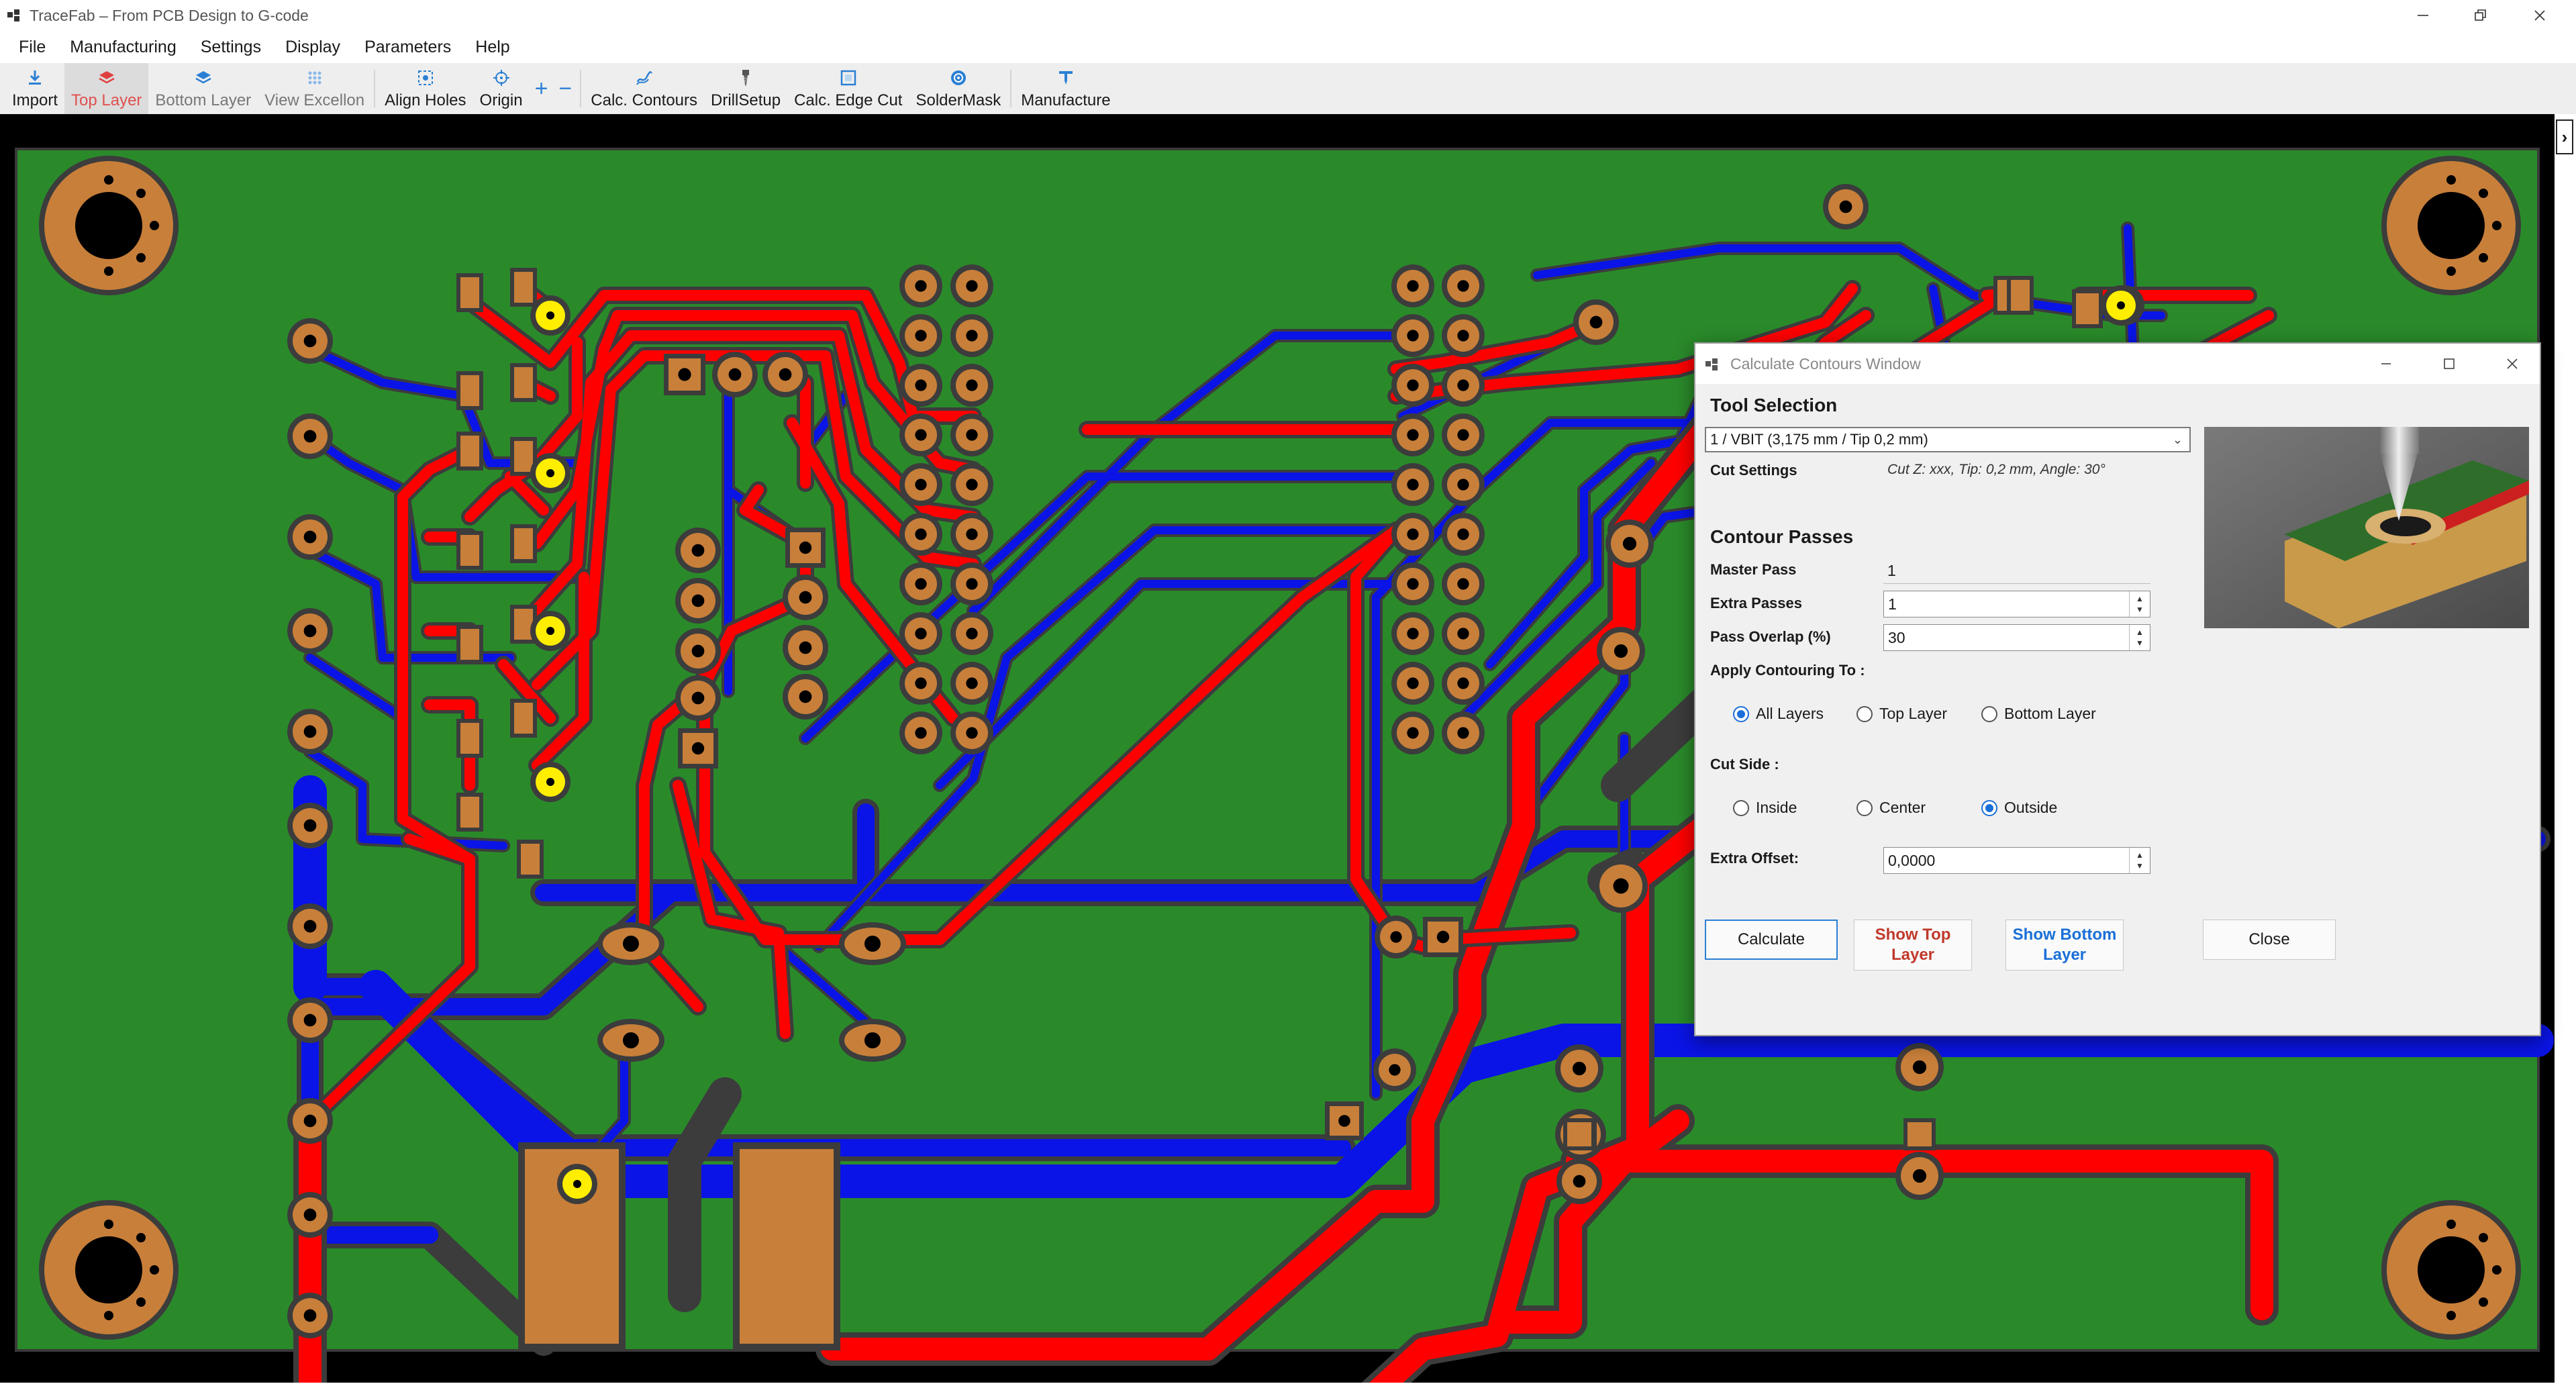  Describe the element at coordinates (2016, 570) in the screenshot. I see `master-pass-field: 1` at that location.